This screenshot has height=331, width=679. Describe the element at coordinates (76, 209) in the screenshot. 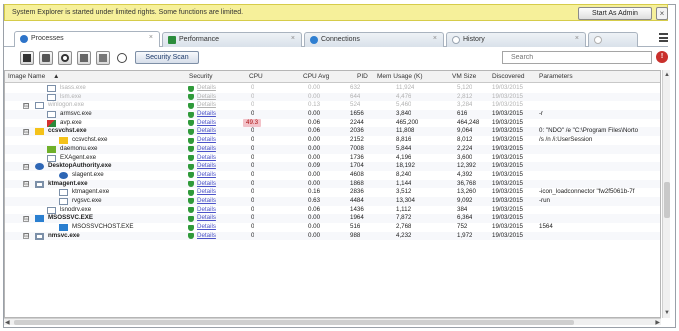

I see `process-name: lsnodrv.exe` at that location.